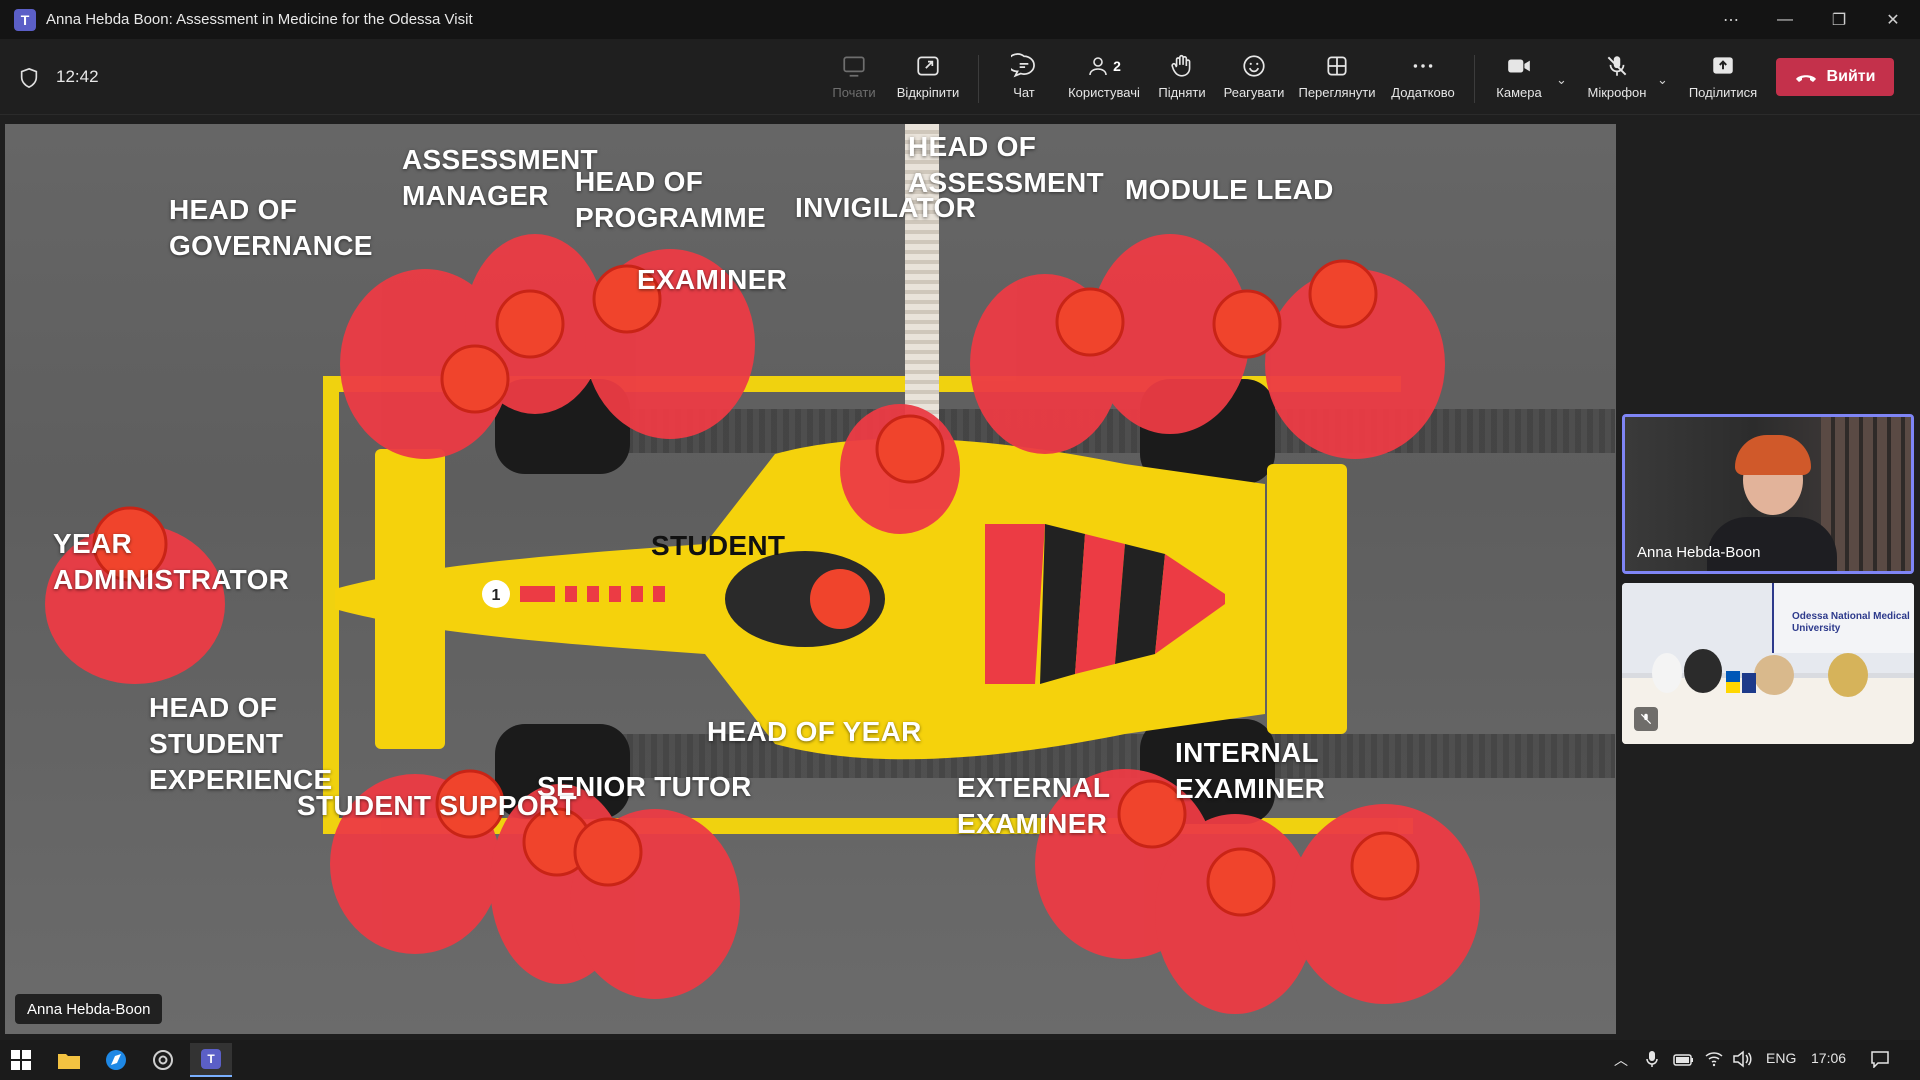 This screenshot has height=1080, width=1920. I want to click on mic-options-chevron-icon: ⌄, so click(1665, 79).